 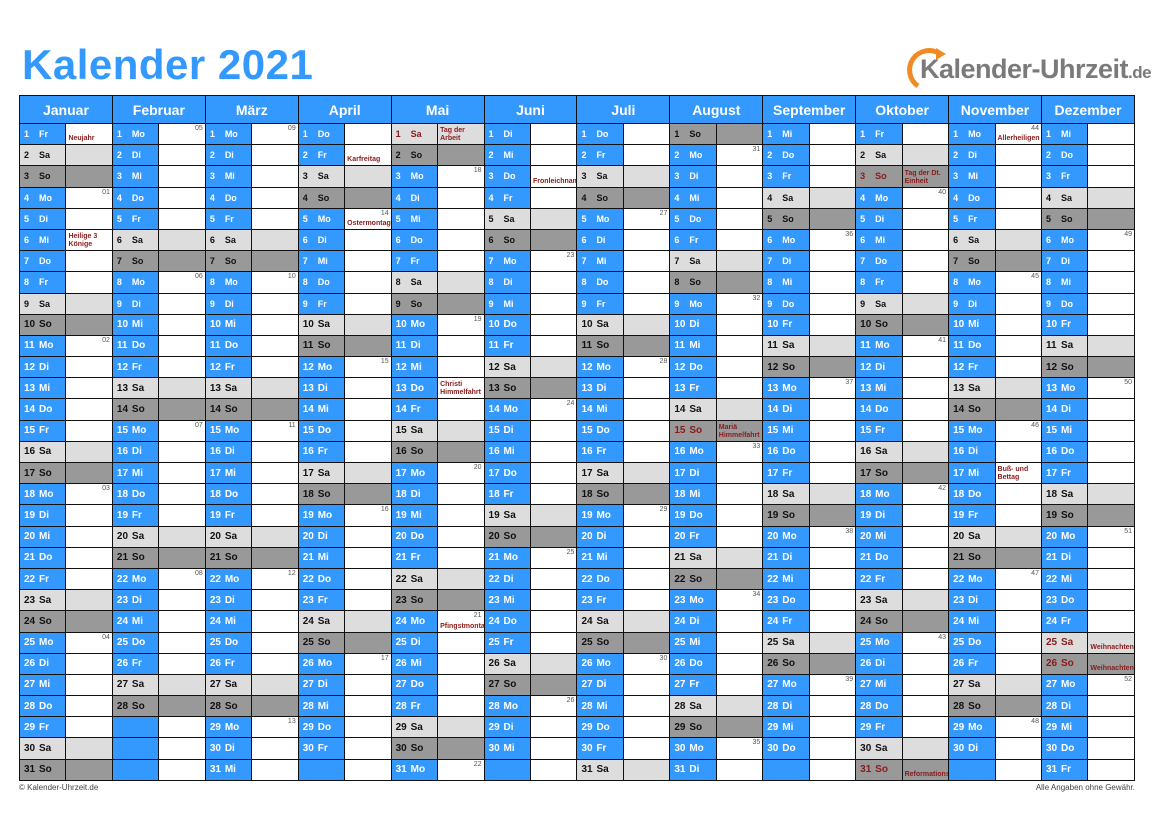 What do you see at coordinates (1018, 430) in the screenshot?
I see `day-note-cell: 46` at bounding box center [1018, 430].